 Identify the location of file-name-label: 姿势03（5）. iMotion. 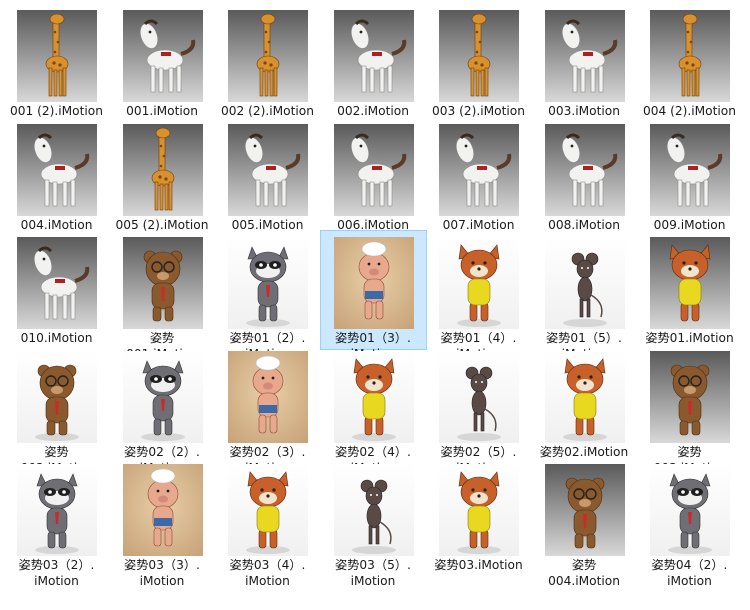
(373, 573).